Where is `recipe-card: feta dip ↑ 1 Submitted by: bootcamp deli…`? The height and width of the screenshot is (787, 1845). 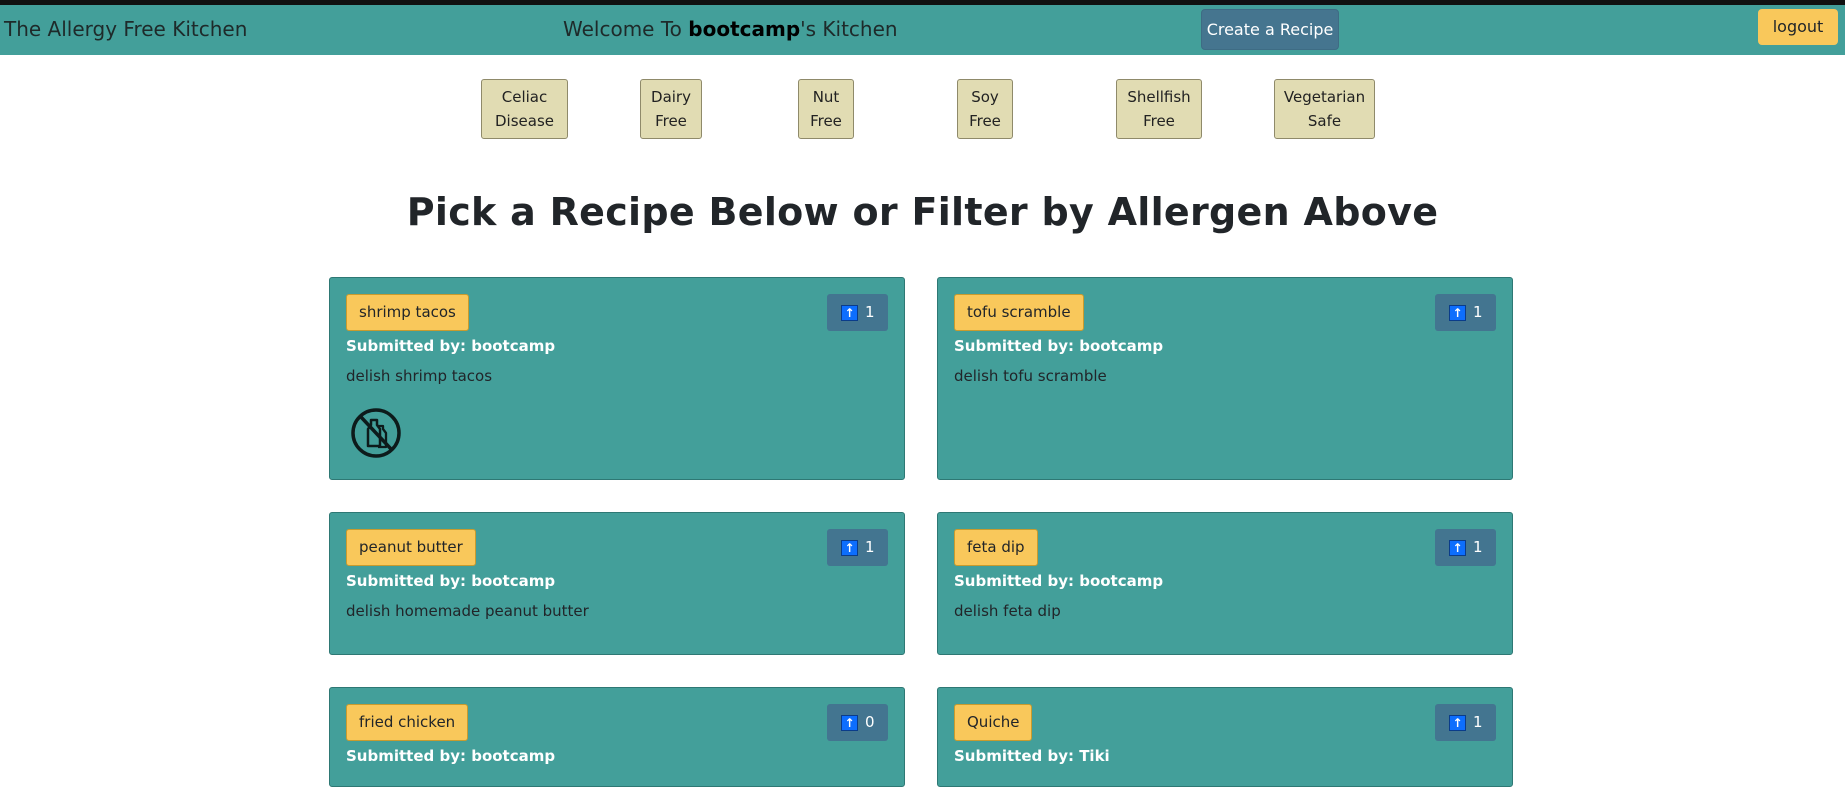 recipe-card: feta dip ↑ 1 Submitted by: bootcamp deli… is located at coordinates (1225, 583).